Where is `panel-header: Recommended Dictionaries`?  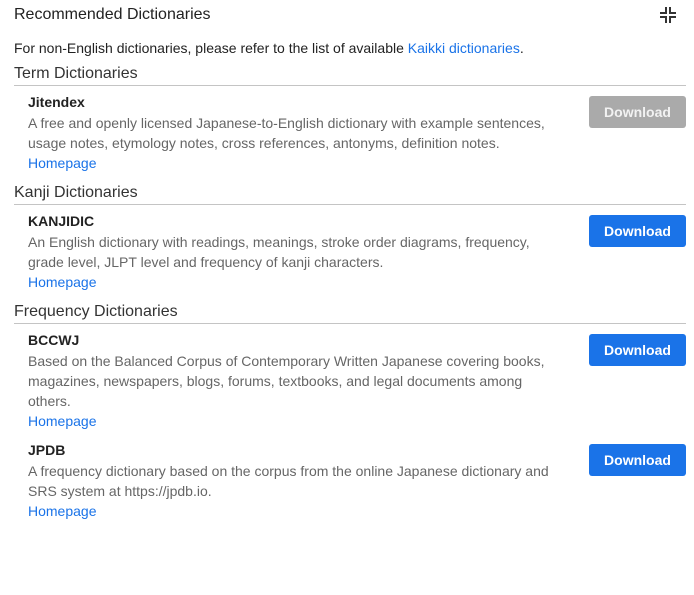 panel-header: Recommended Dictionaries is located at coordinates (350, 16).